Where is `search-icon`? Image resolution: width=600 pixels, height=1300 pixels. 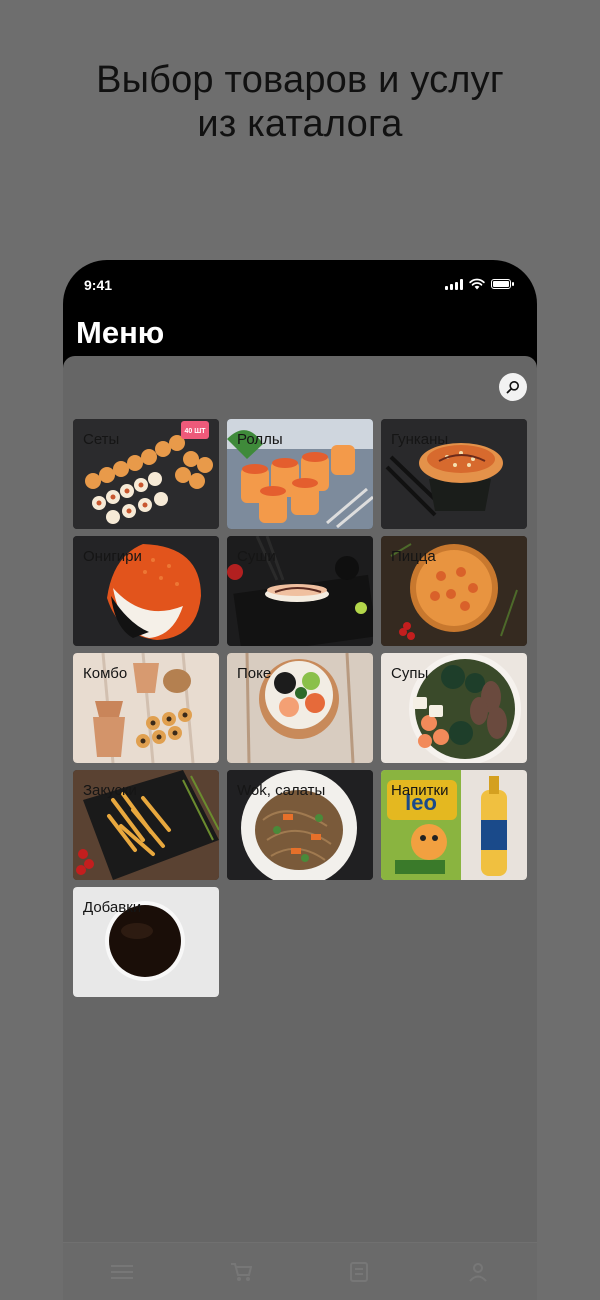
search-icon is located at coordinates (512, 387).